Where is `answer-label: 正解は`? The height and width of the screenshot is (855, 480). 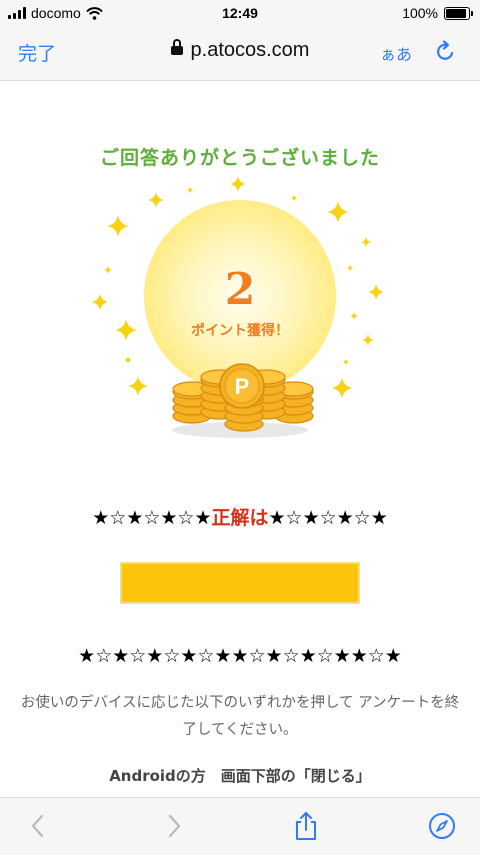 answer-label: 正解は is located at coordinates (240, 518).